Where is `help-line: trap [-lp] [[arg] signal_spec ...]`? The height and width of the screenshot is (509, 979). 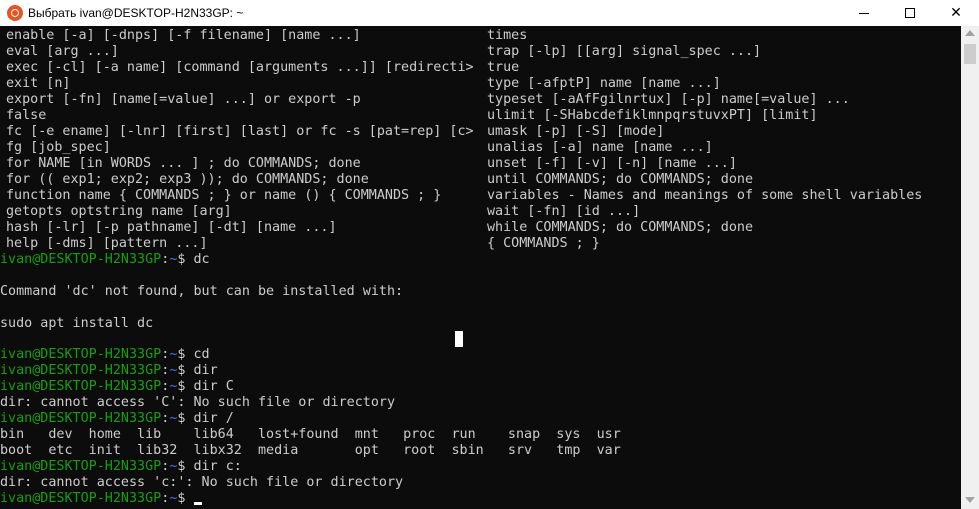
help-line: trap [-lp] [[arg] signal_spec ...] is located at coordinates (624, 51).